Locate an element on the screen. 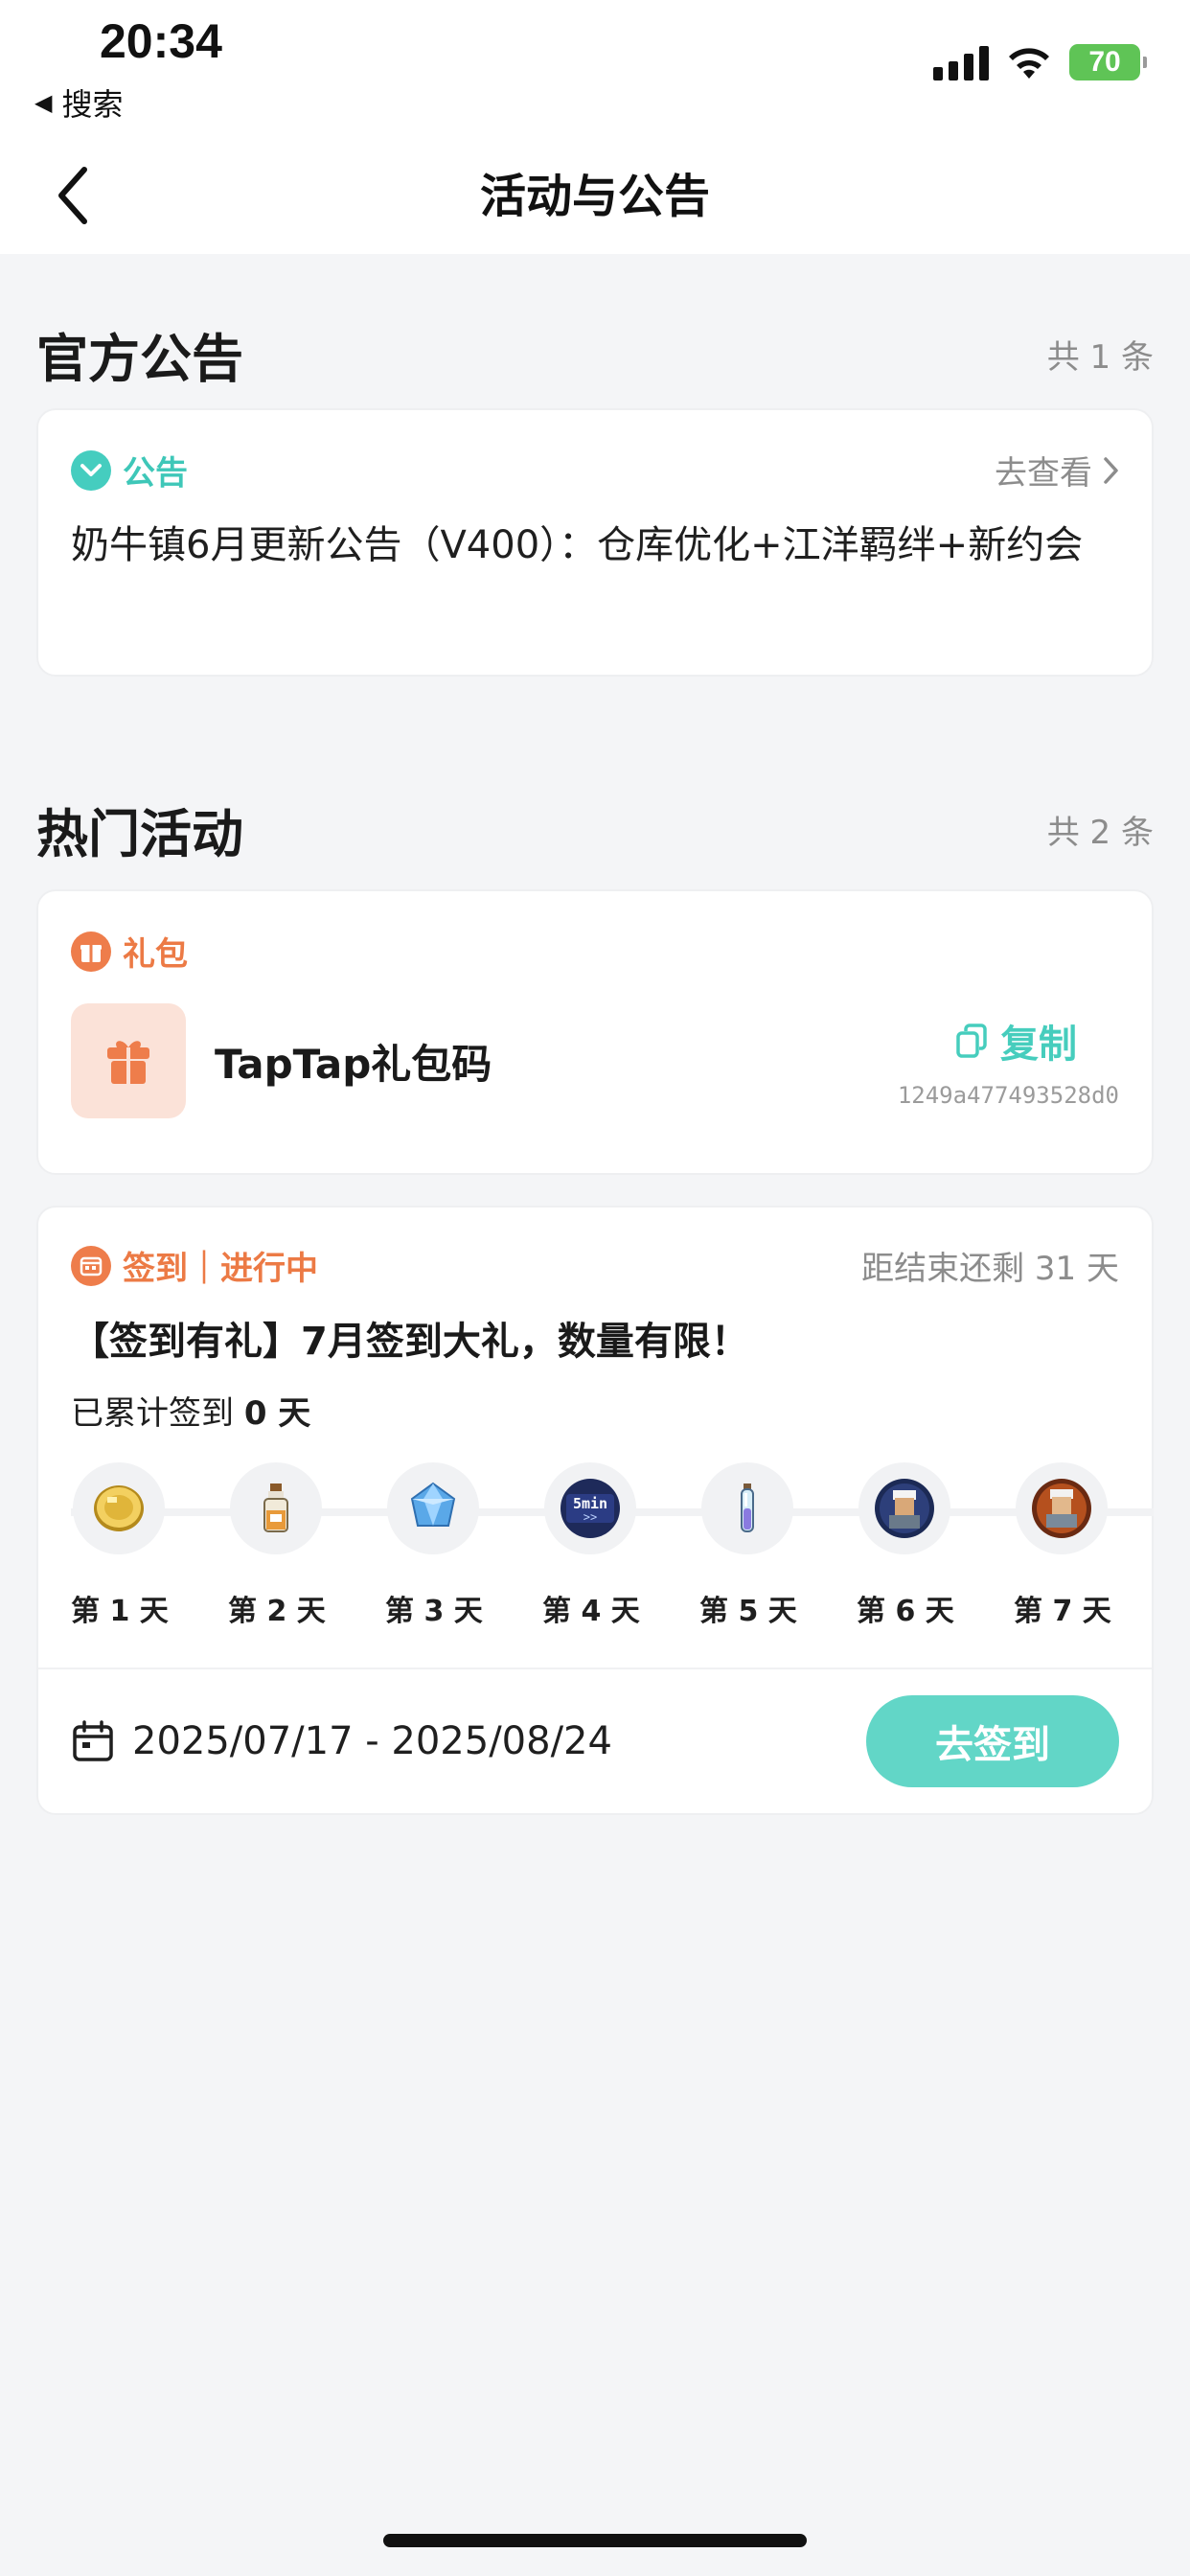 This screenshot has width=1190, height=2576. signin-progress-value: 0 天 is located at coordinates (277, 1413).